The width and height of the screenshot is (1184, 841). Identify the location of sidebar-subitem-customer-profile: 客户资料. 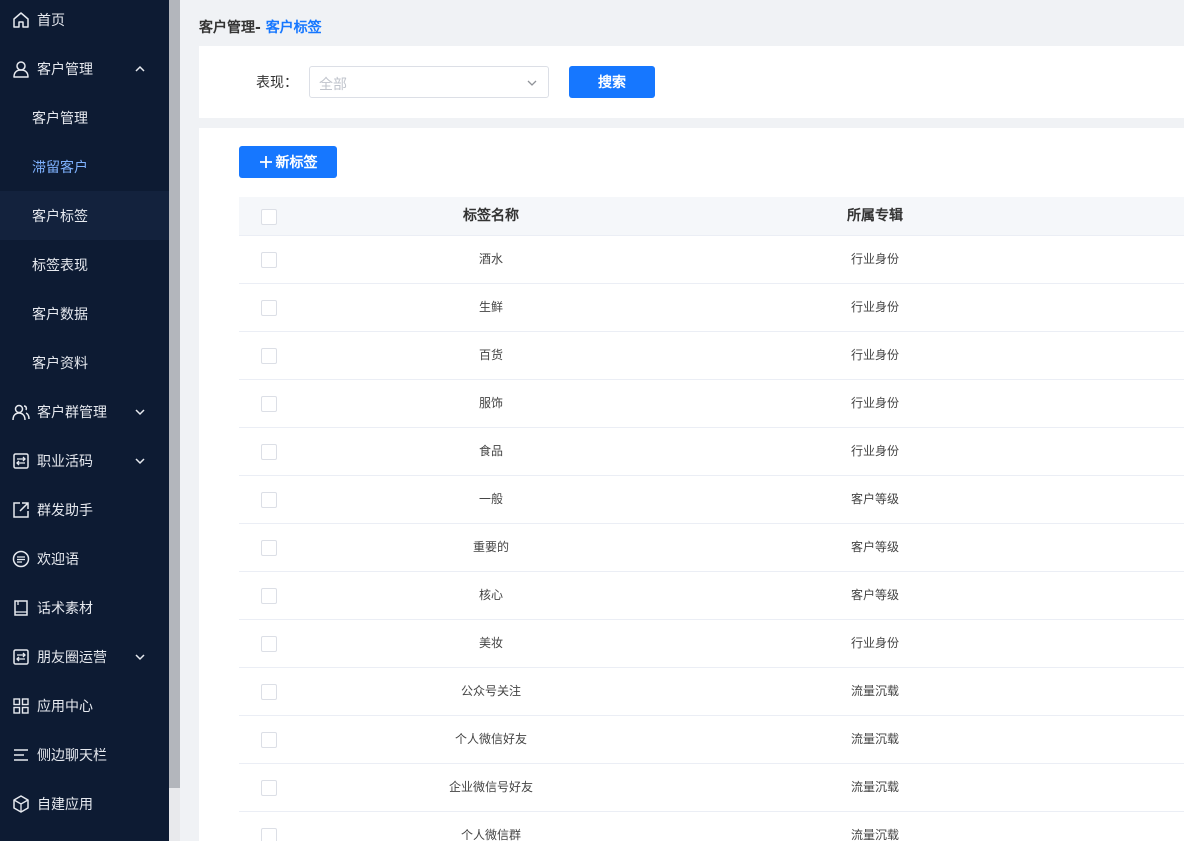
(84, 362).